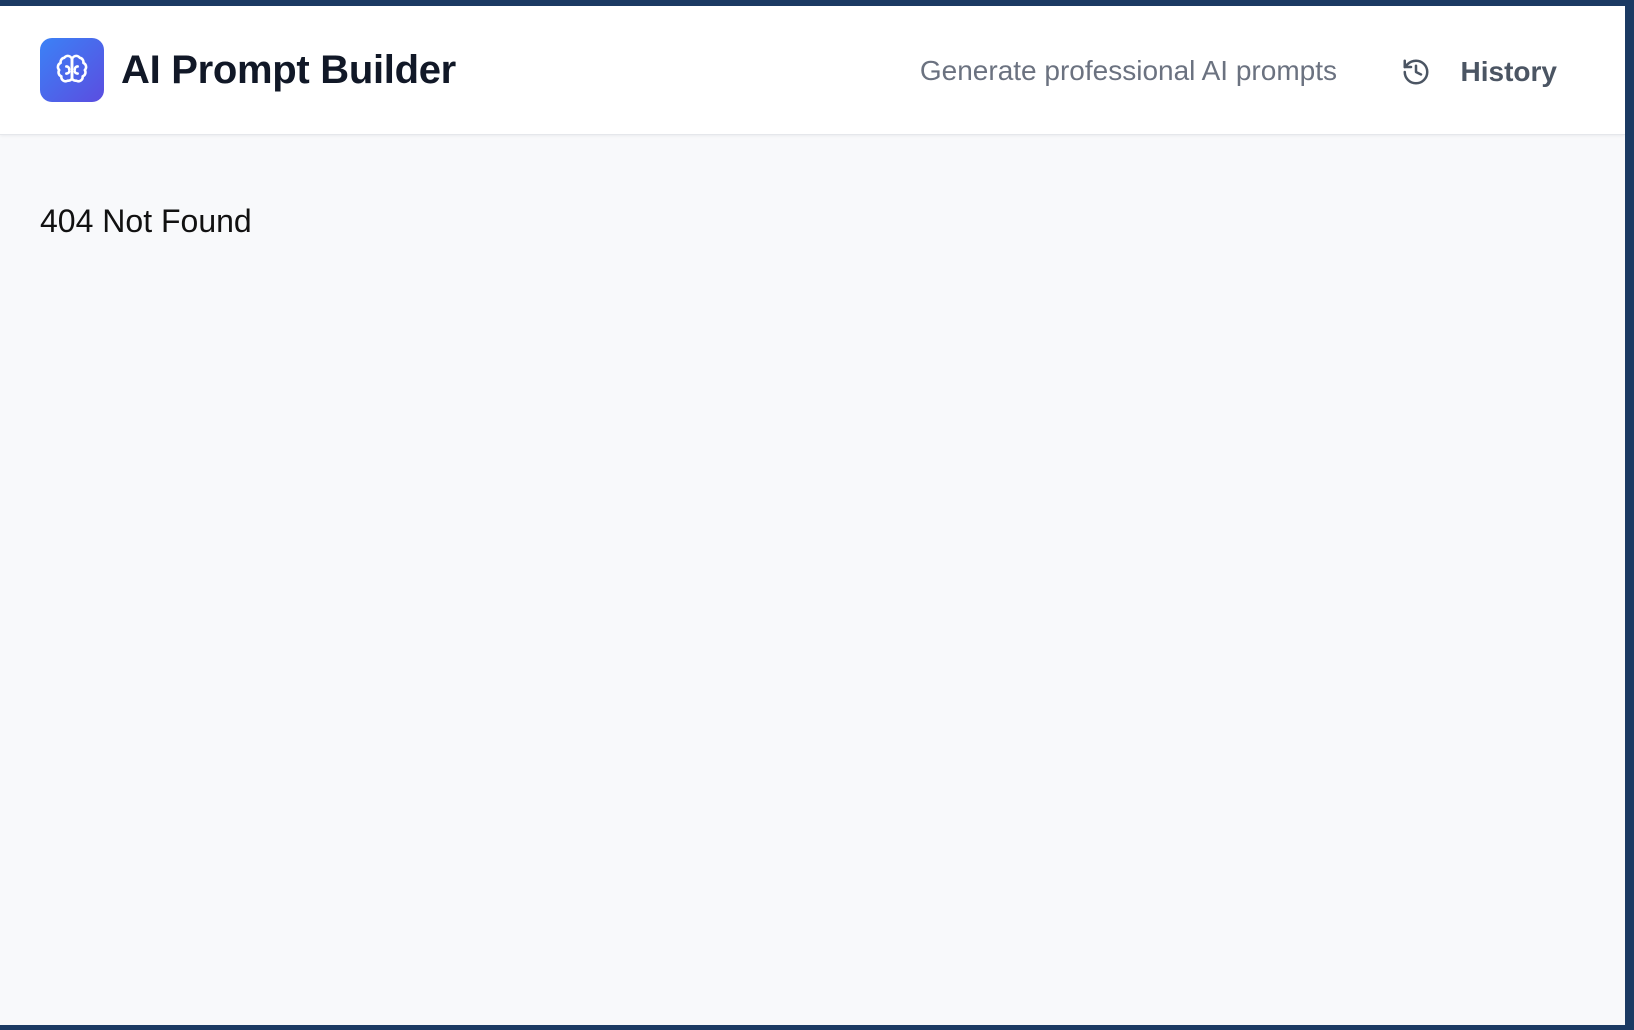  I want to click on main-content: 404 Not Found, so click(146, 221).